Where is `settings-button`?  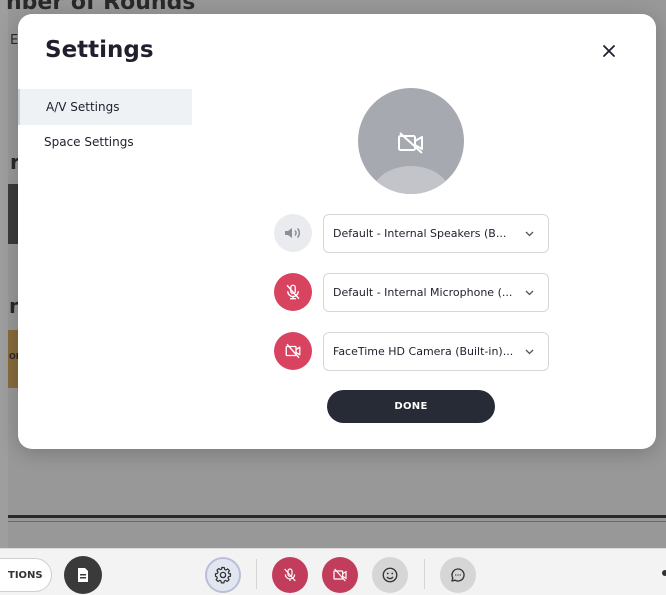 settings-button is located at coordinates (223, 575).